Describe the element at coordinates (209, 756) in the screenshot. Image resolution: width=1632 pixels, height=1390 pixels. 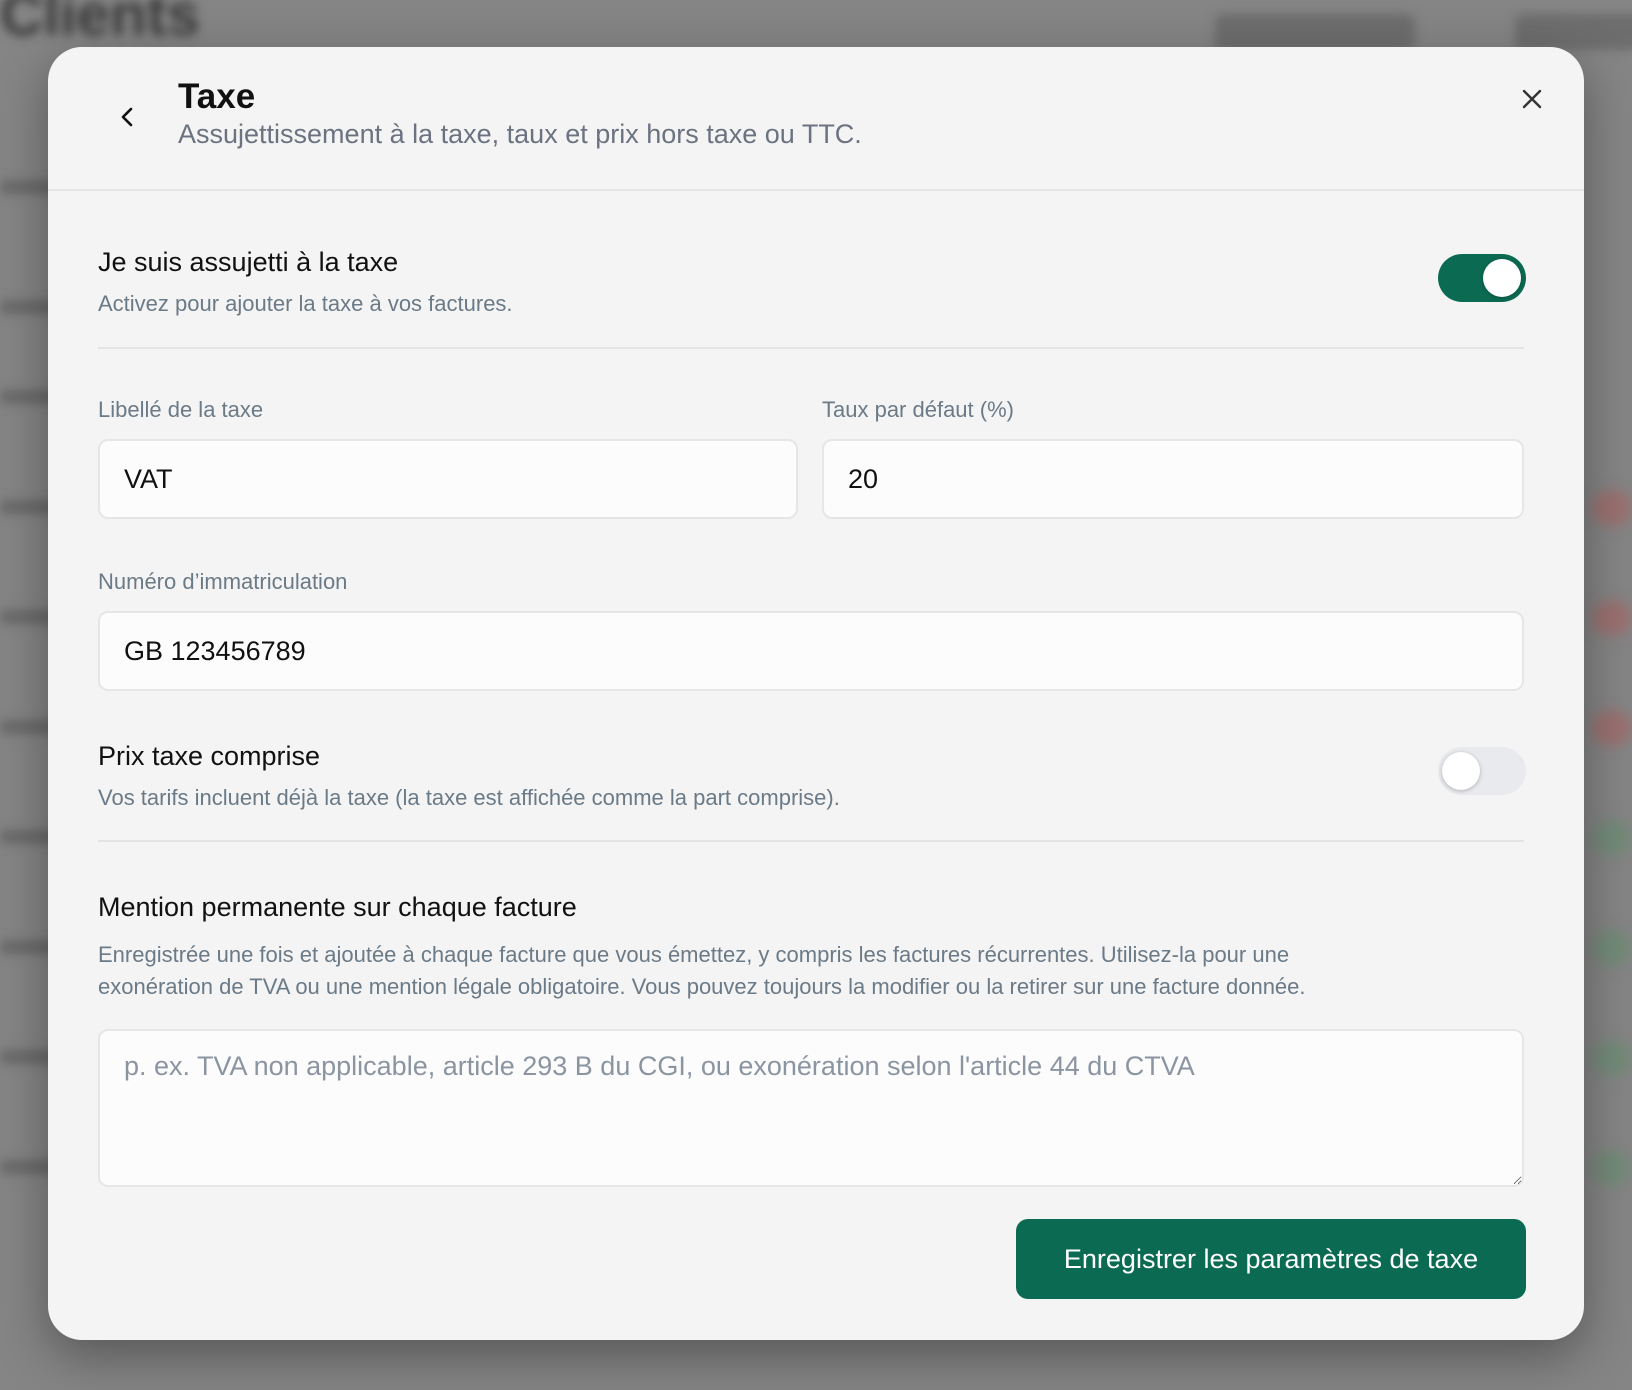
I see `tax-inclusive-title: Prix taxe comprise` at that location.